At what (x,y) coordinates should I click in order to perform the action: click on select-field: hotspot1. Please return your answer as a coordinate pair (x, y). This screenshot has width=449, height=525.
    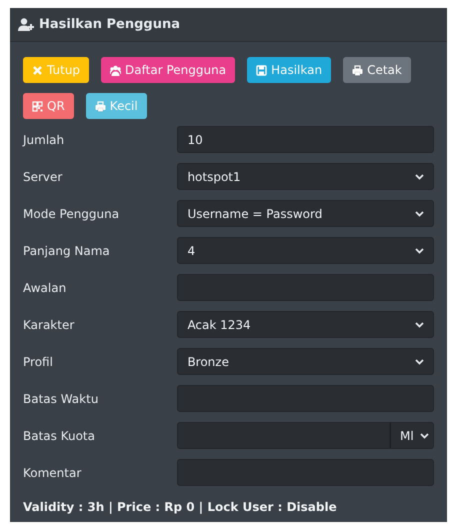
    Looking at the image, I should click on (305, 176).